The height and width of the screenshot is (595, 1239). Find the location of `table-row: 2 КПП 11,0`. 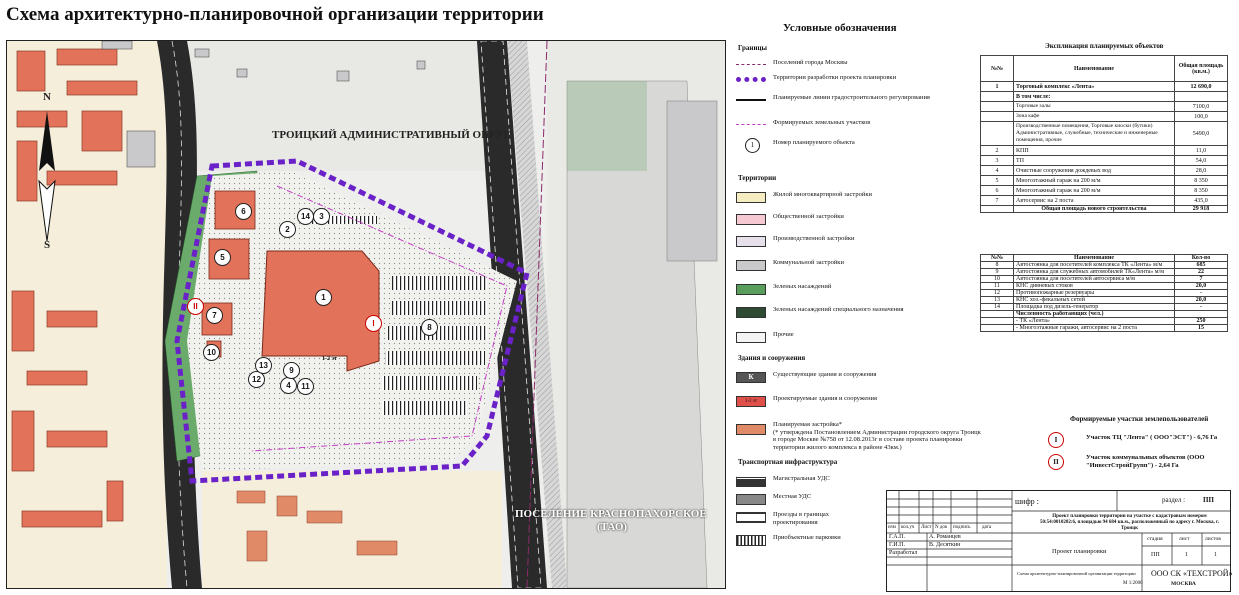

table-row: 2 КПП 11,0 is located at coordinates (1104, 150).